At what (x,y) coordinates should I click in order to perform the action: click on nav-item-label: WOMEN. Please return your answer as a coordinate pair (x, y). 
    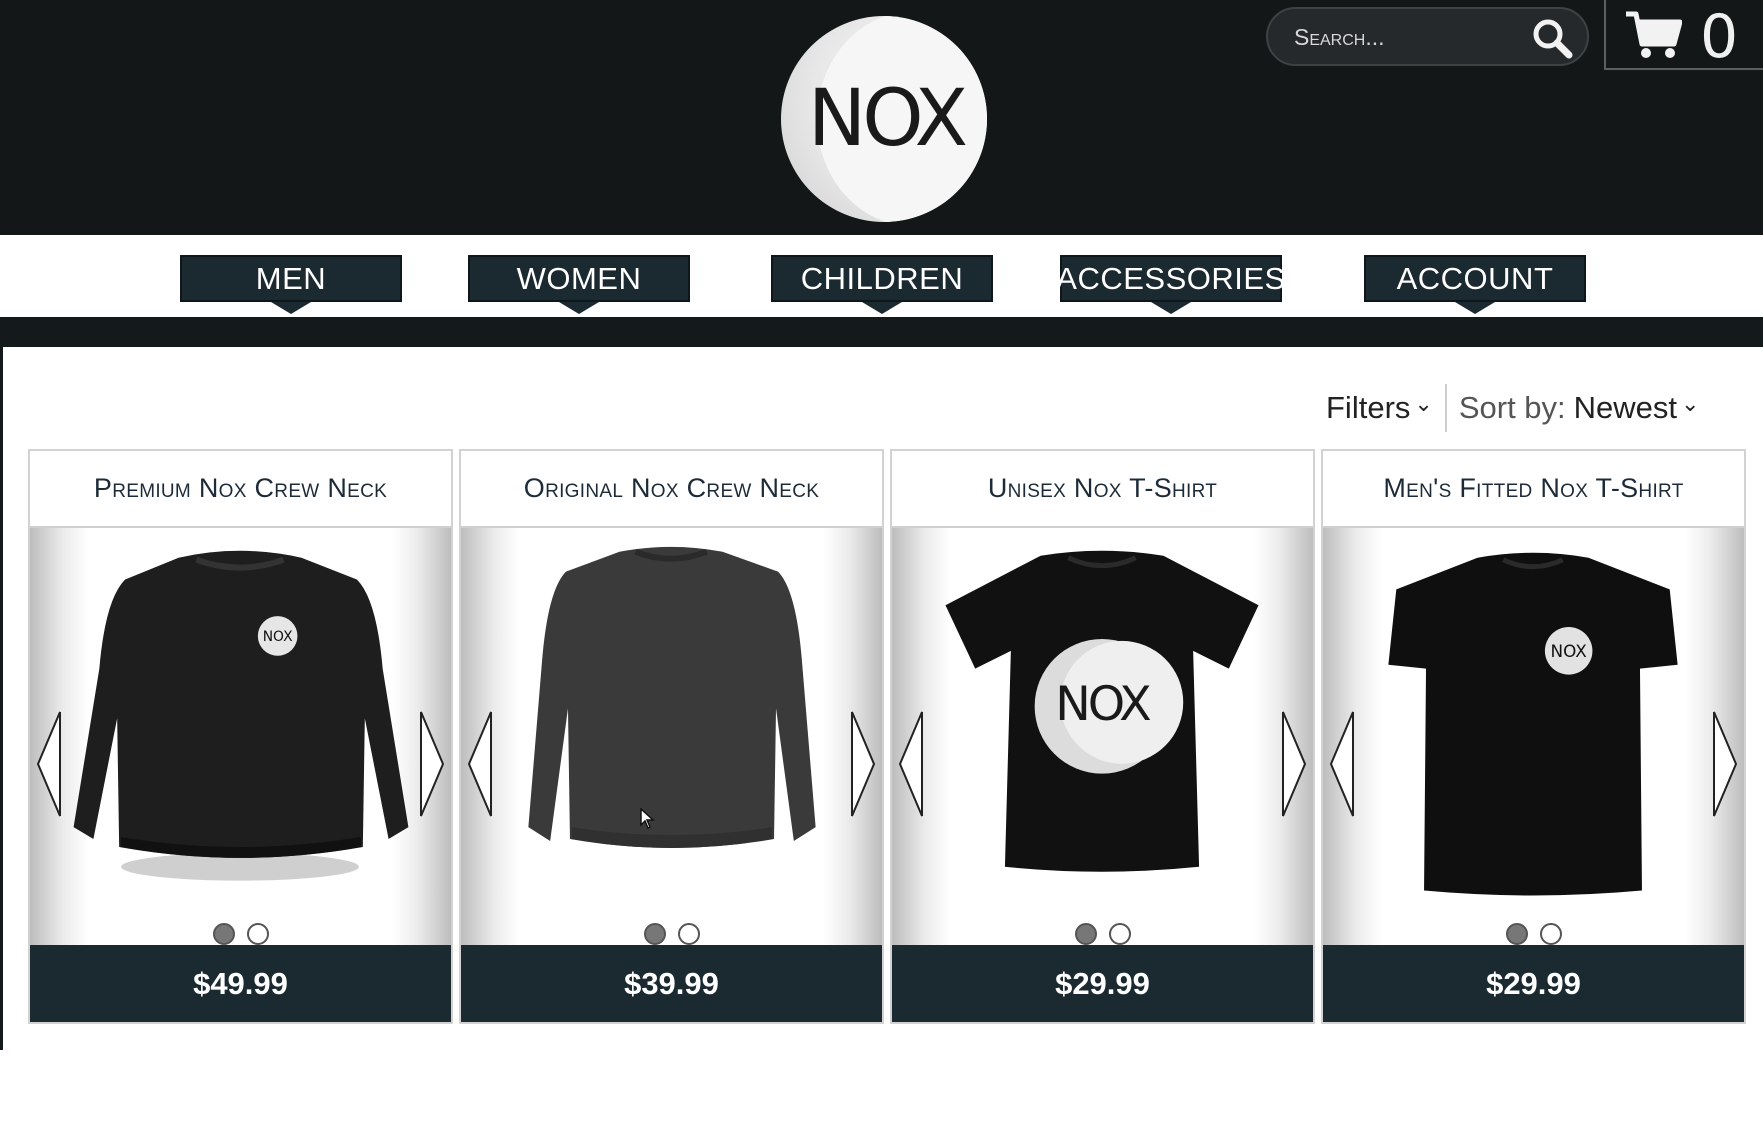
    Looking at the image, I should click on (579, 278).